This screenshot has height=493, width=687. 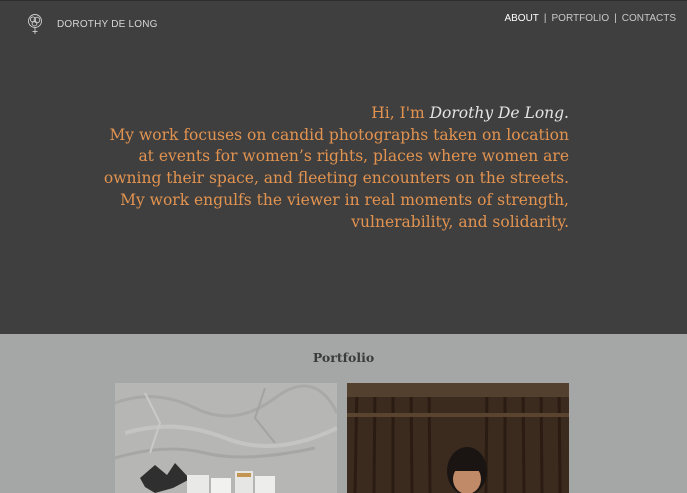 What do you see at coordinates (460, 221) in the screenshot?
I see `intro-line: vulnerability, and solidarity.` at bounding box center [460, 221].